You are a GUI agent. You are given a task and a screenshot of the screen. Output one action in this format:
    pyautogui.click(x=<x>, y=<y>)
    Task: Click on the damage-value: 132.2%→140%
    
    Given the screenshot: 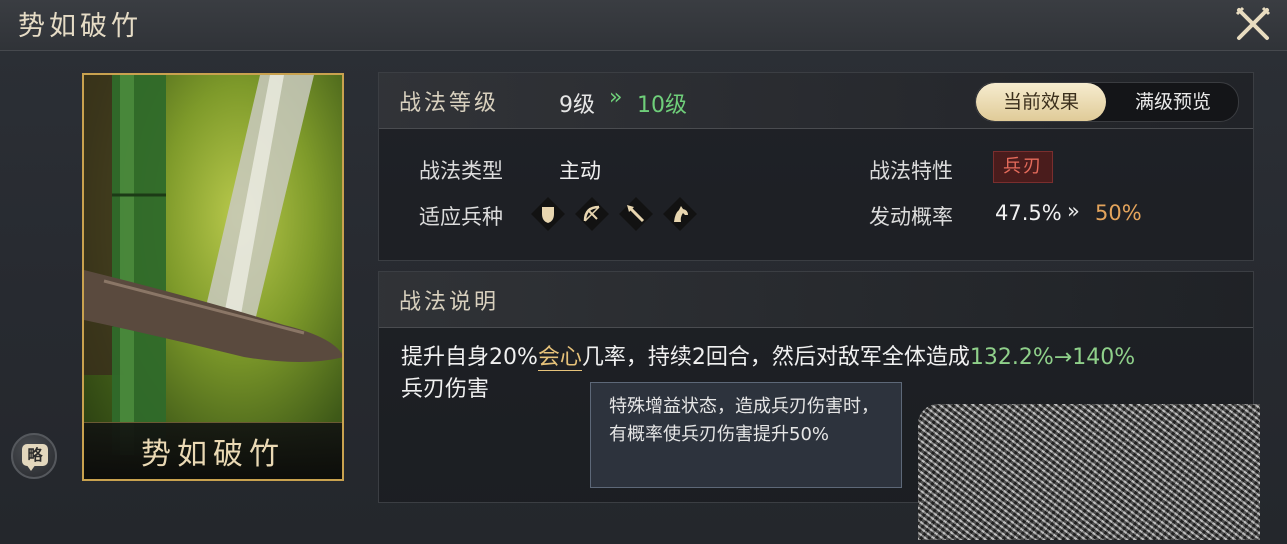 What is the action you would take?
    pyautogui.click(x=1052, y=357)
    